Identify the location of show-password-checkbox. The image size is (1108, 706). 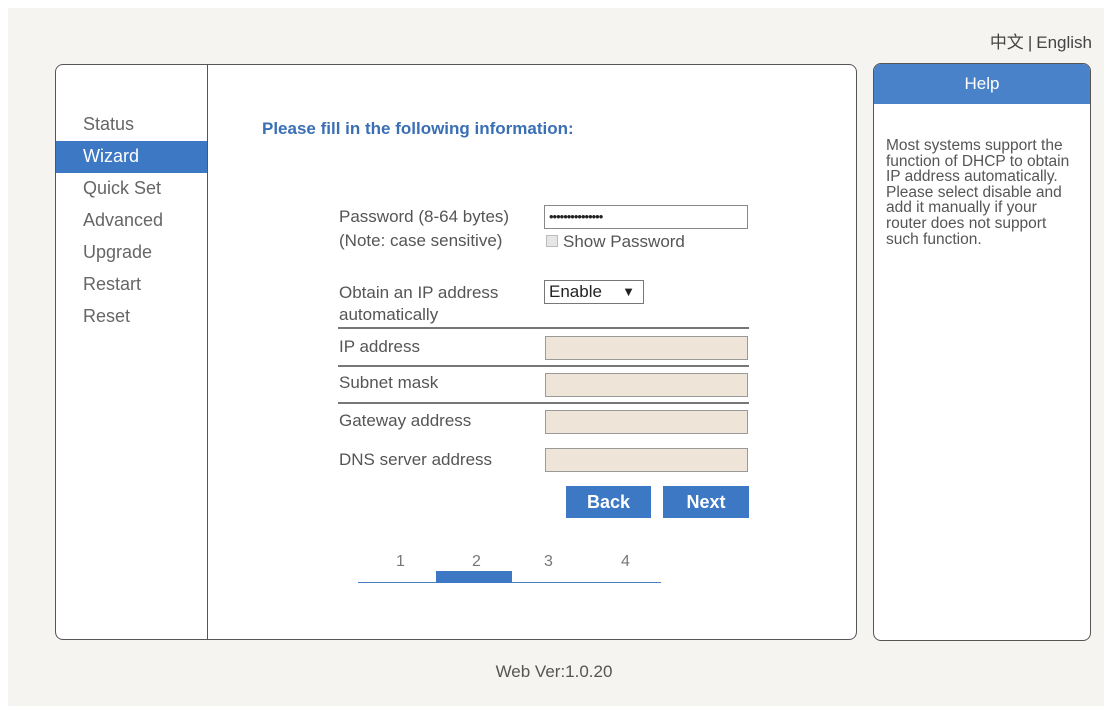
(552, 240).